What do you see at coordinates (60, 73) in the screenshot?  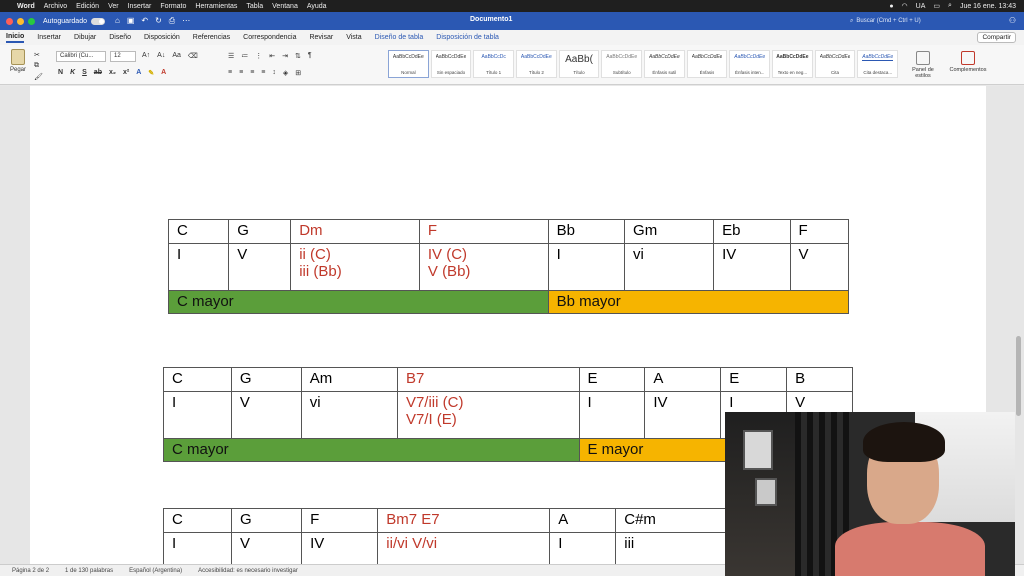 I see `bold-icon: N` at bounding box center [60, 73].